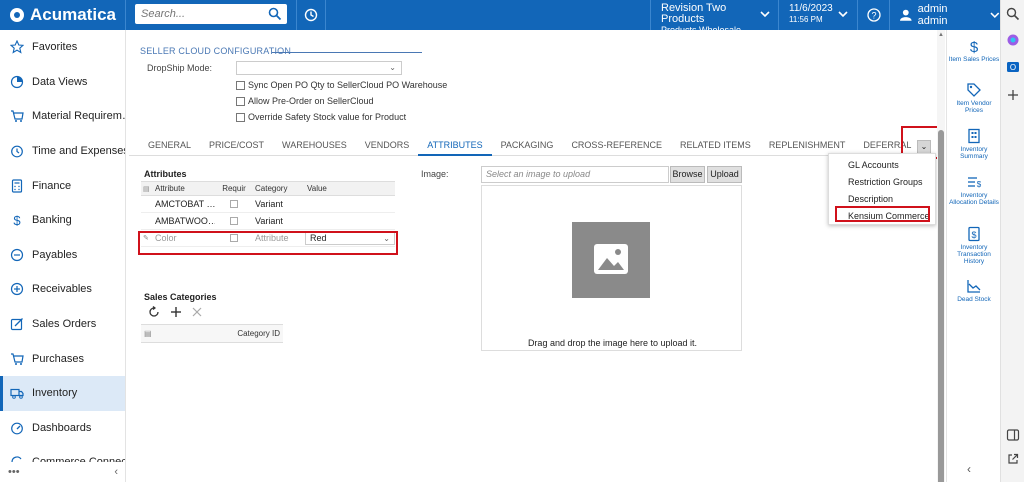 This screenshot has width=1024, height=482. What do you see at coordinates (305, 101) in the screenshot?
I see `allow-preorder-checkbox-row: Allow Pre-Order on SellerCloud` at bounding box center [305, 101].